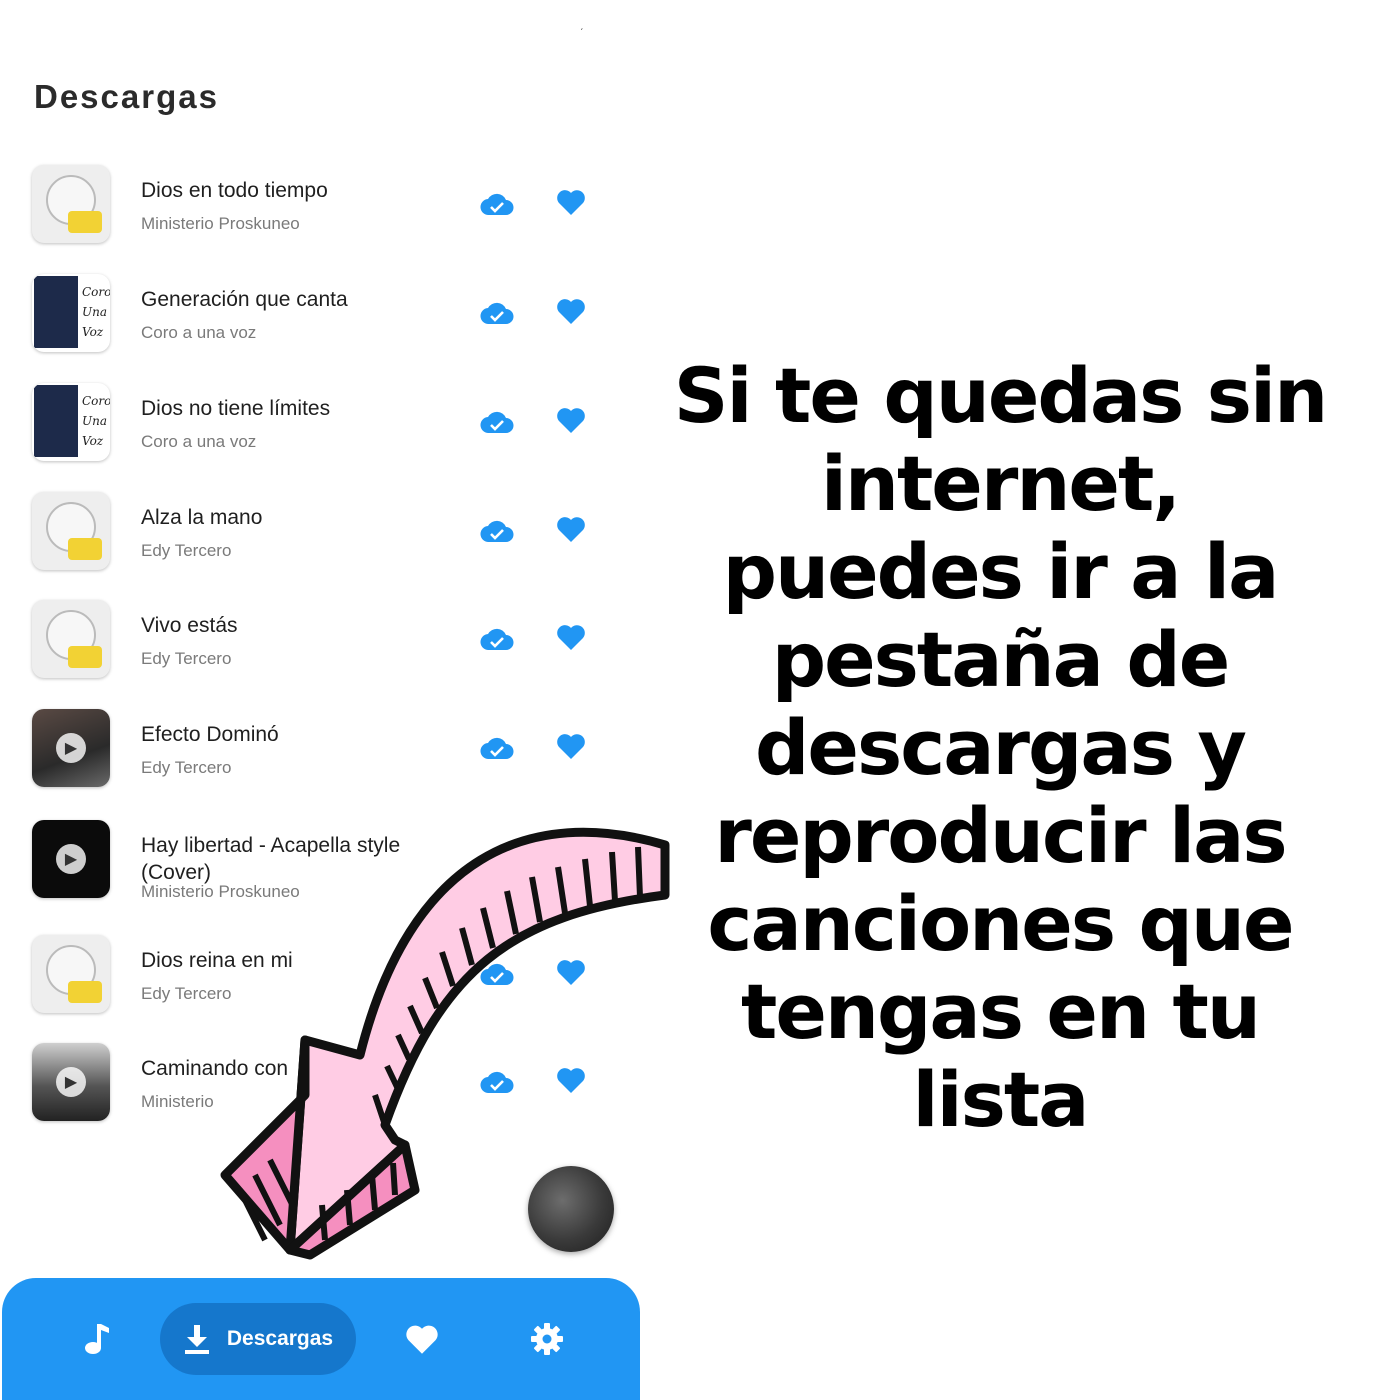 This screenshot has height=1400, width=1400. I want to click on bottom-navigation: Descargas, so click(321, 1339).